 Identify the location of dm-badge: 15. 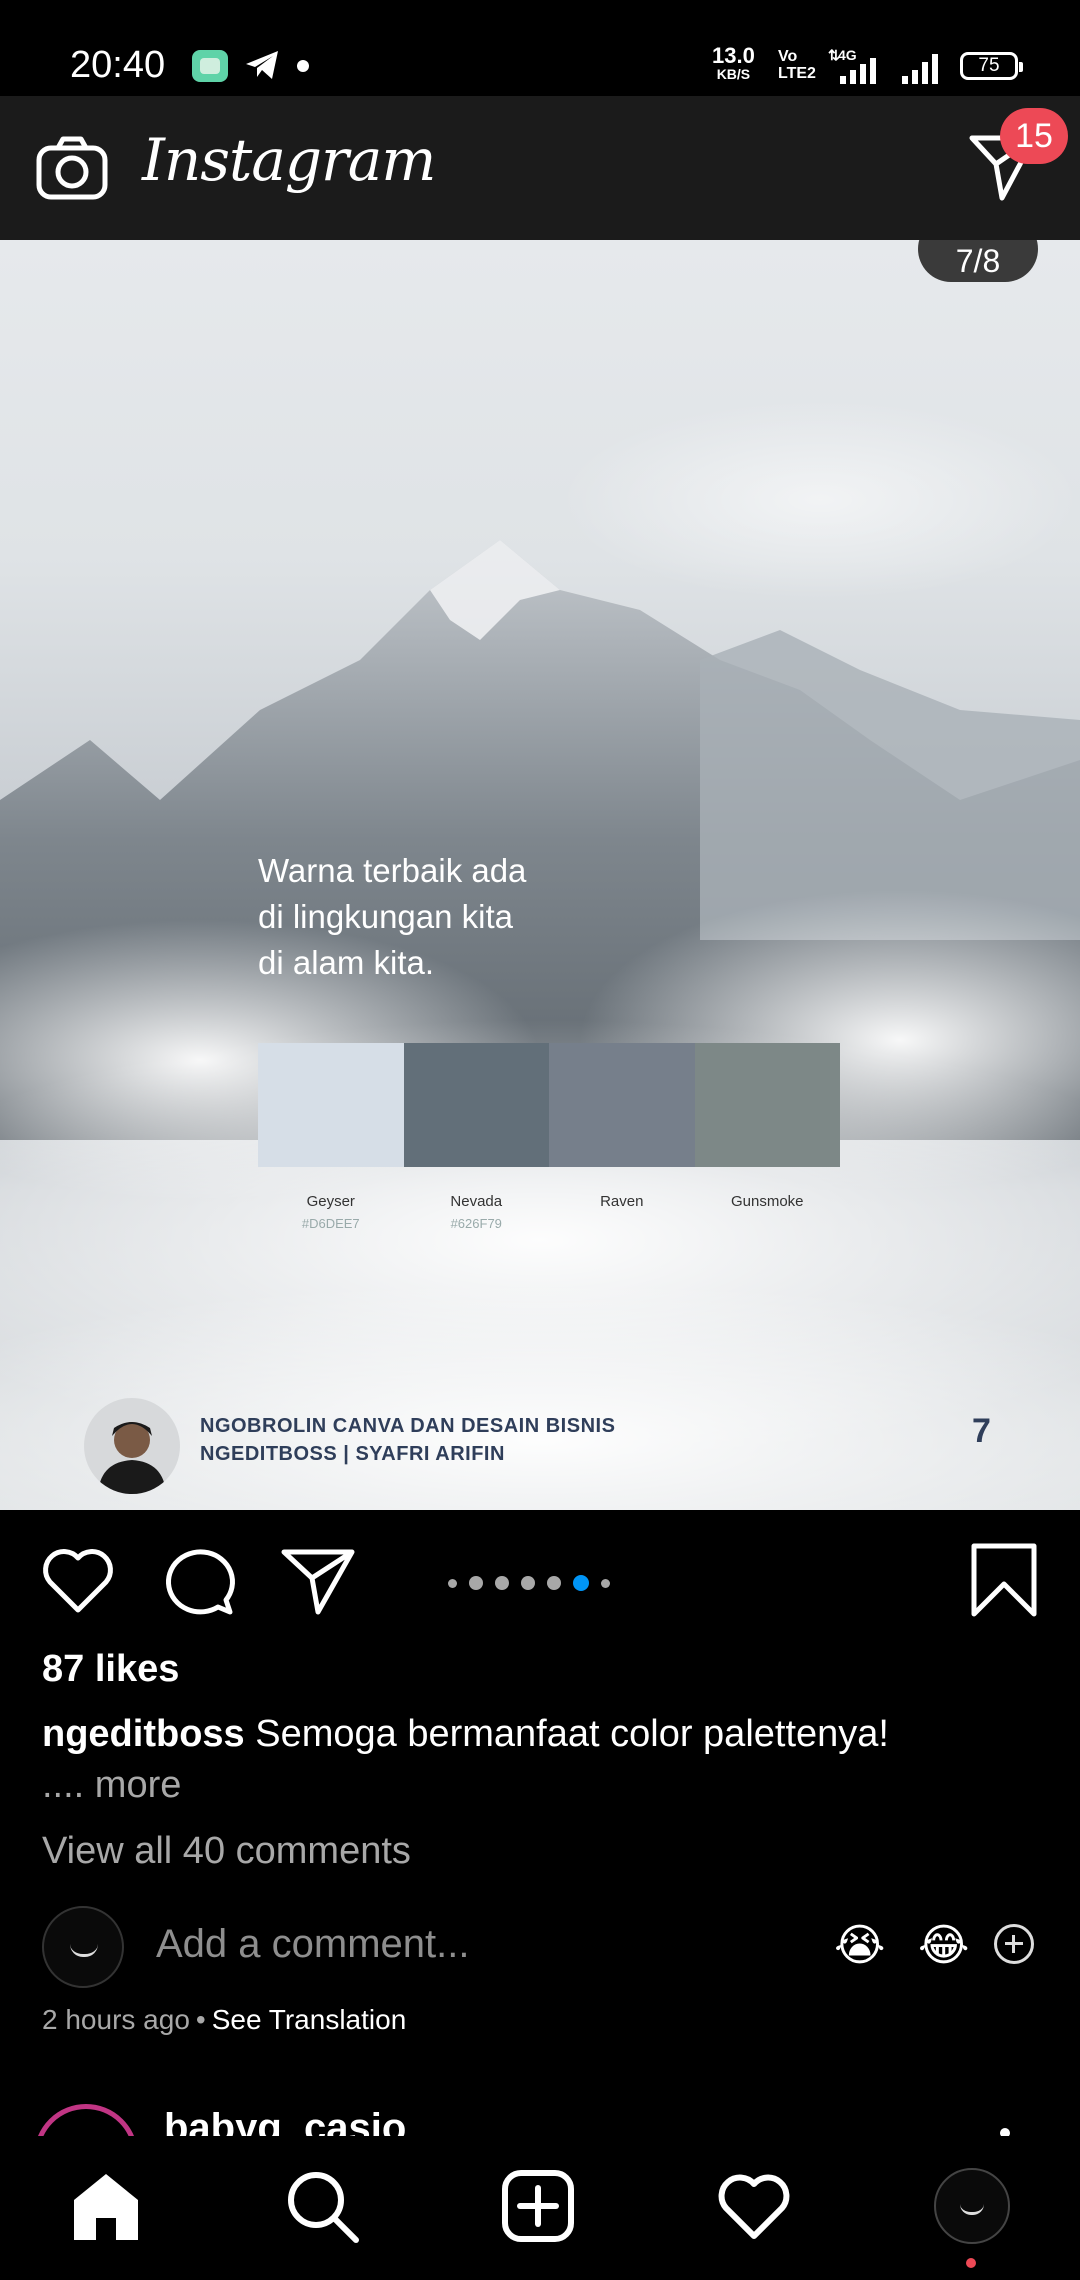
(1034, 136).